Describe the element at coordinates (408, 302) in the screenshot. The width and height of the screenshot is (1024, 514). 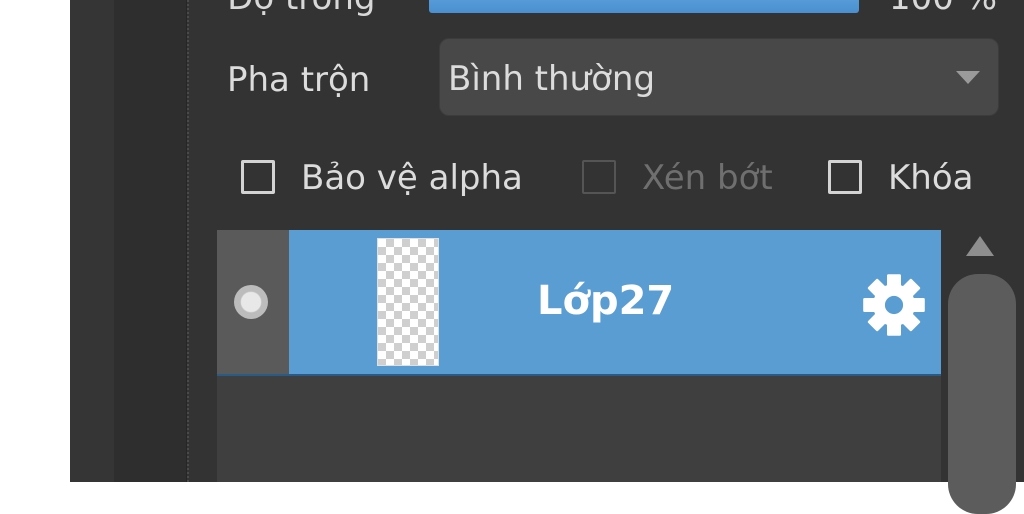
I see `layer-thumbnail` at that location.